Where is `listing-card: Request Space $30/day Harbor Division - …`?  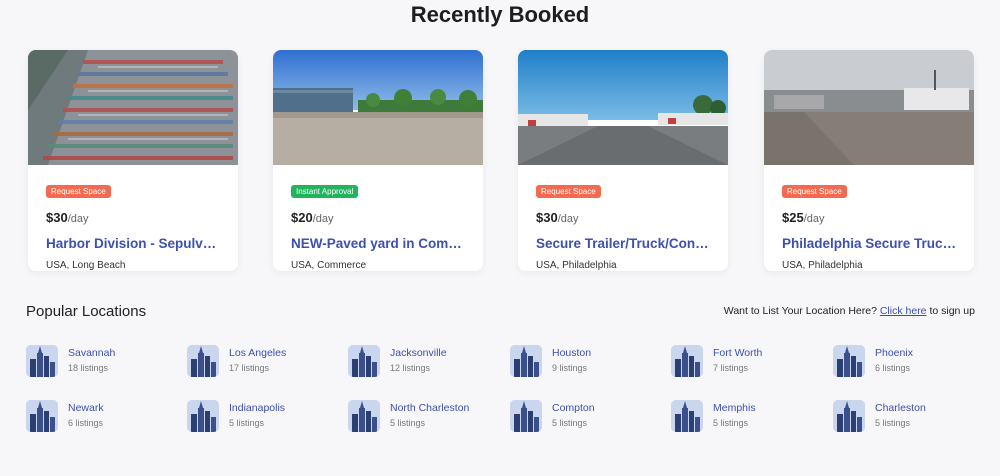
listing-card: Request Space $30/day Harbor Division - … is located at coordinates (133, 160).